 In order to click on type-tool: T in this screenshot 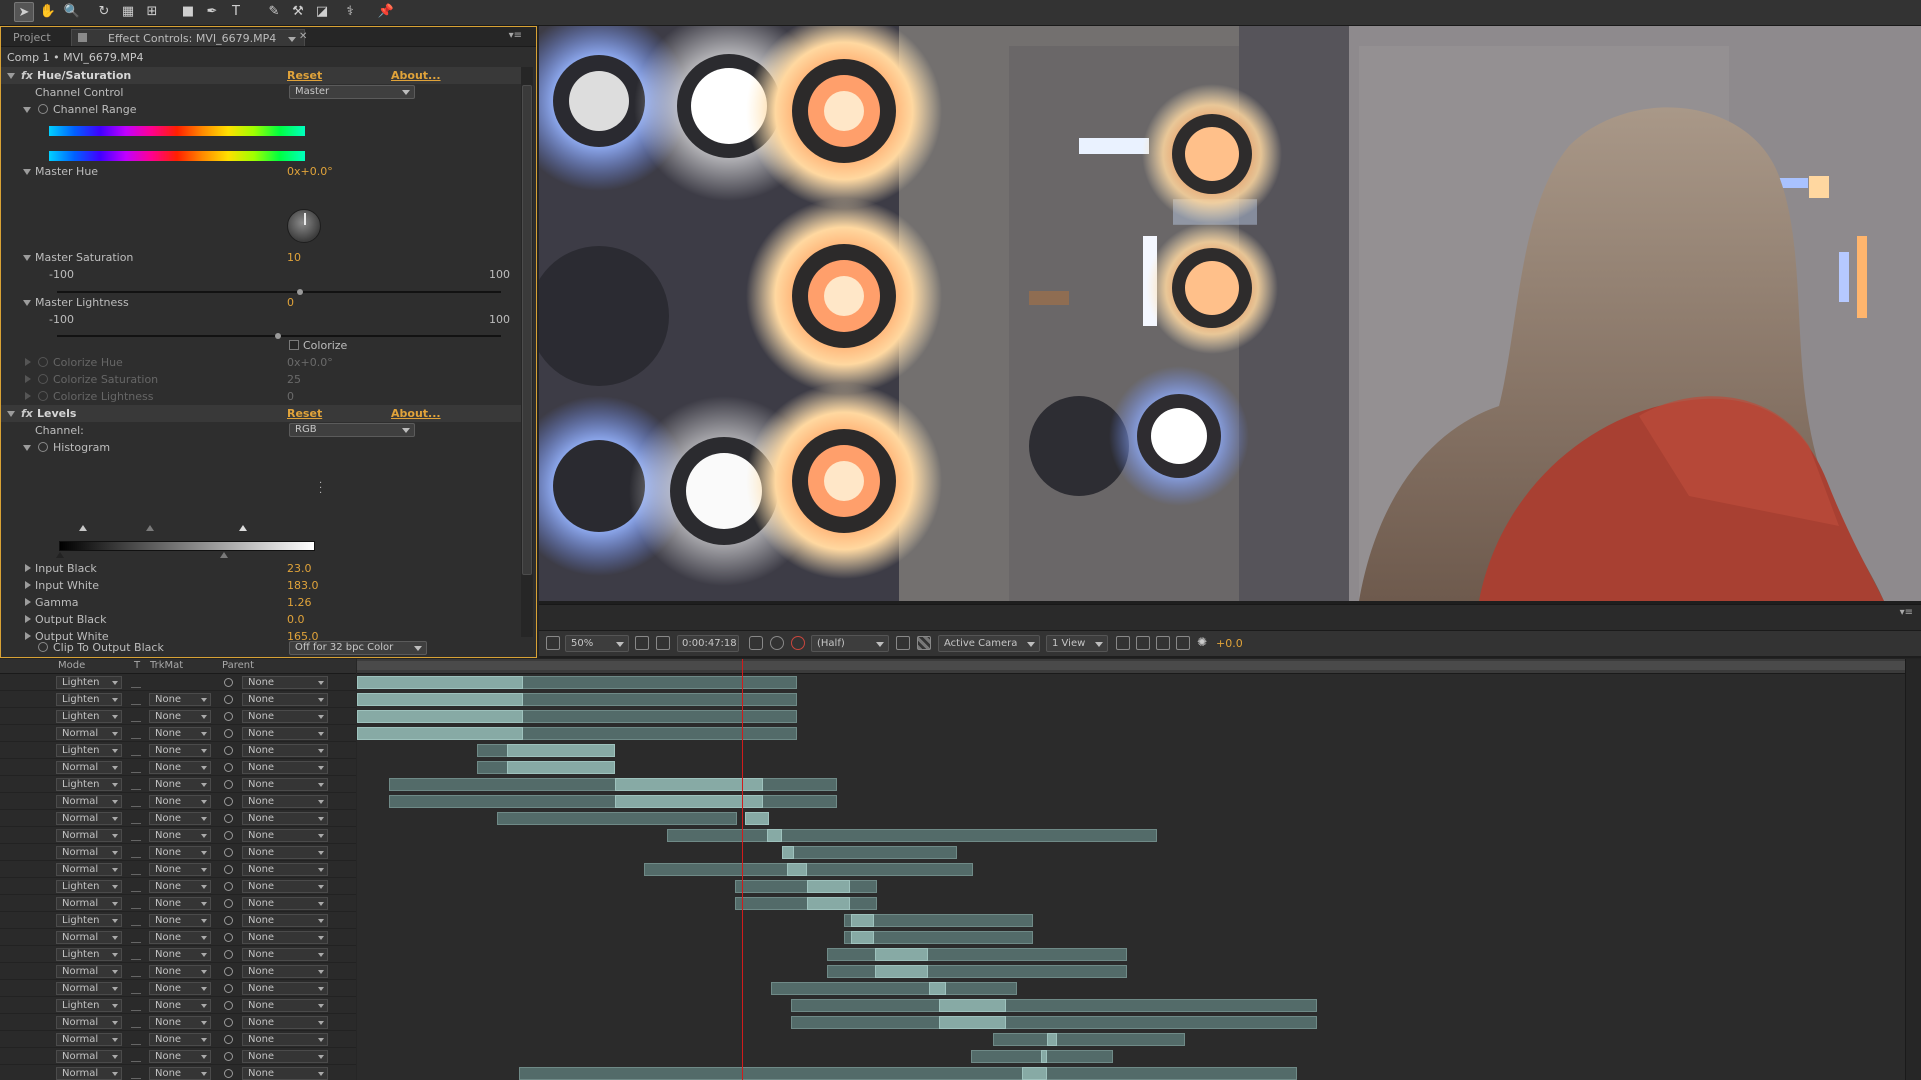, I will do `click(236, 12)`.